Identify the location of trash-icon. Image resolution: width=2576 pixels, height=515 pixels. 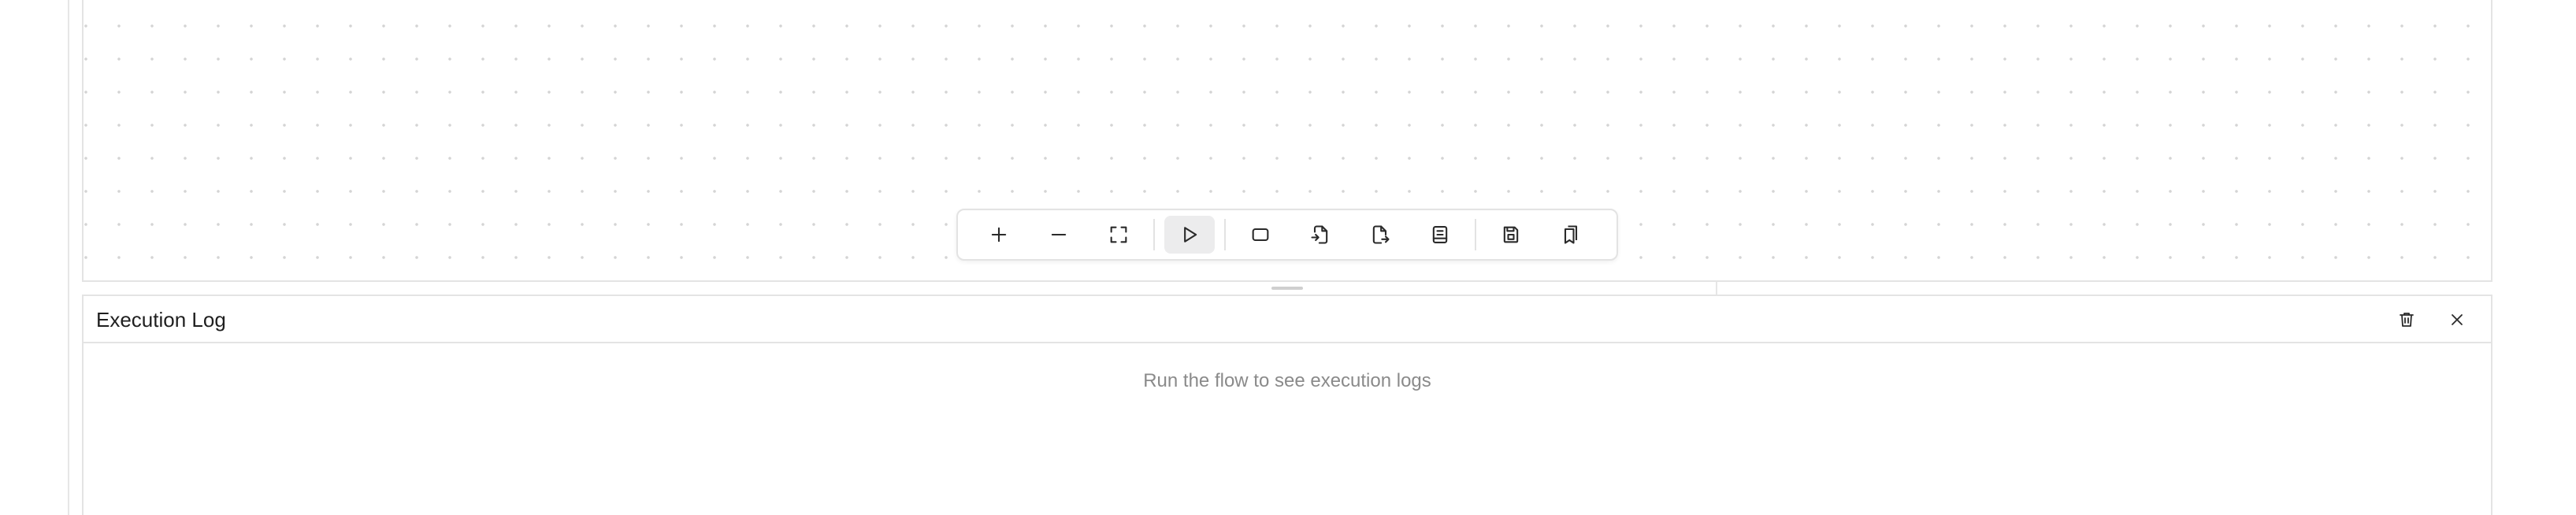
(2407, 320).